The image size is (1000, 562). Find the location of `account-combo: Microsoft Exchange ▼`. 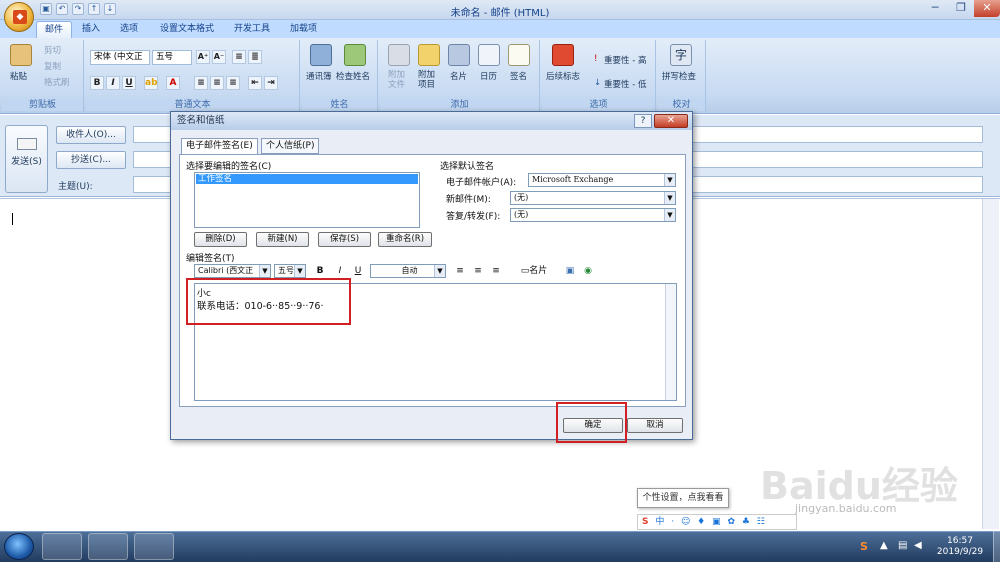

account-combo: Microsoft Exchange ▼ is located at coordinates (602, 180).